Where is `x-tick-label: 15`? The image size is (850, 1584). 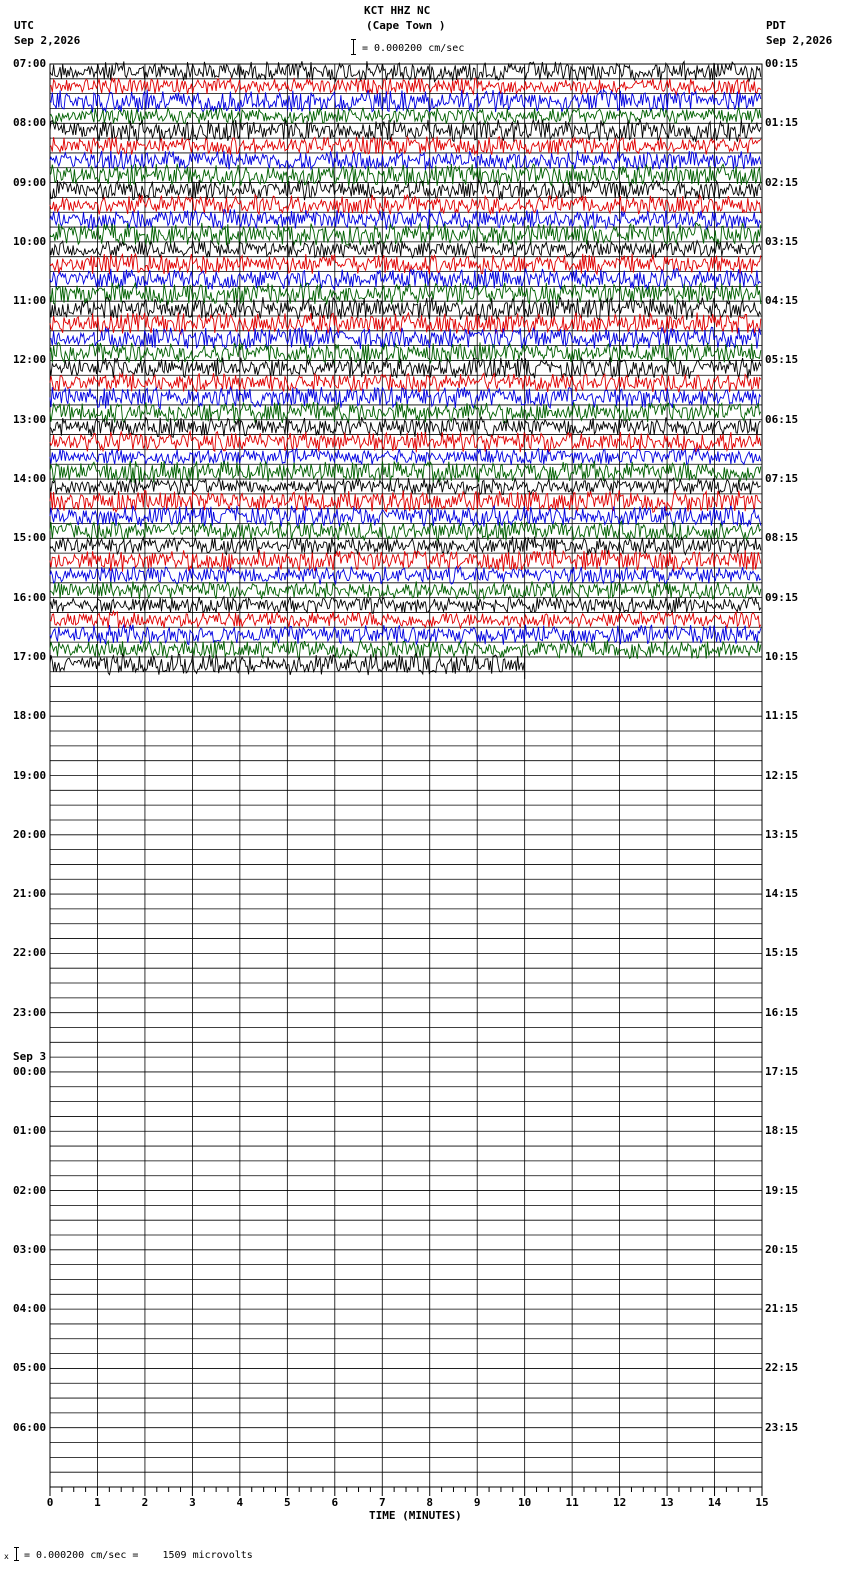 x-tick-label: 15 is located at coordinates (761, 1502).